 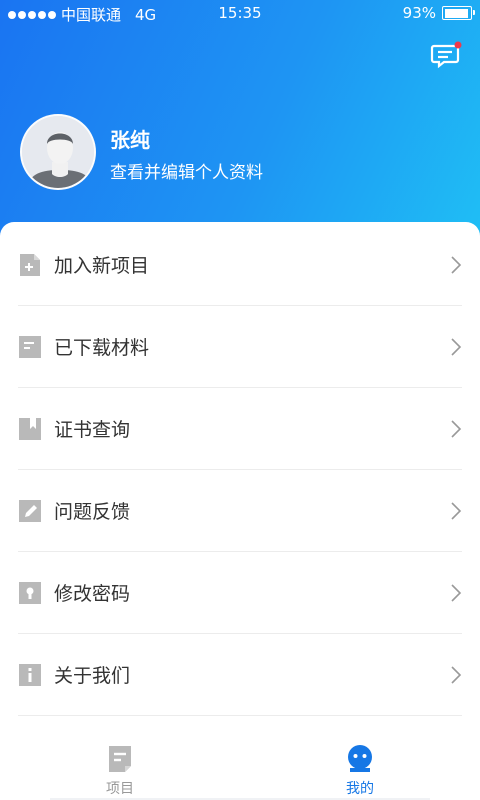 What do you see at coordinates (30, 347) in the screenshot?
I see `document-icon` at bounding box center [30, 347].